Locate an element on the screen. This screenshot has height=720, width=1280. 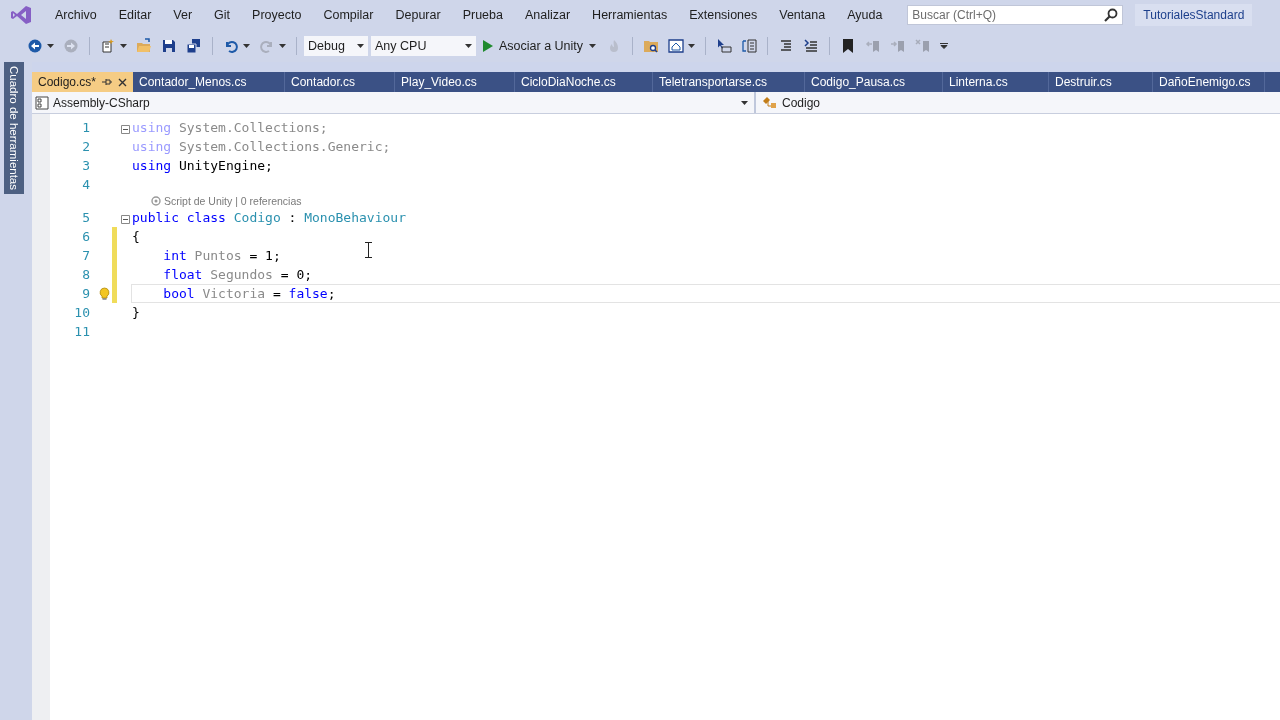
line-number: 4 is located at coordinates (85, 184).